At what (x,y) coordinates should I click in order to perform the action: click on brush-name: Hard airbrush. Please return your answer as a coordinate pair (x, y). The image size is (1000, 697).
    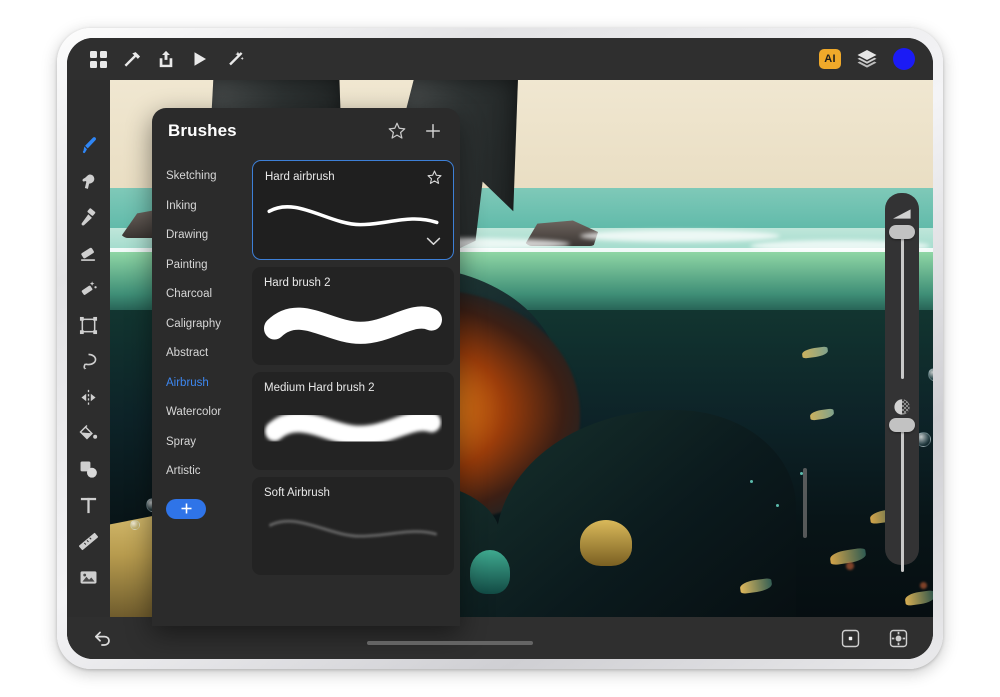
    Looking at the image, I should click on (300, 177).